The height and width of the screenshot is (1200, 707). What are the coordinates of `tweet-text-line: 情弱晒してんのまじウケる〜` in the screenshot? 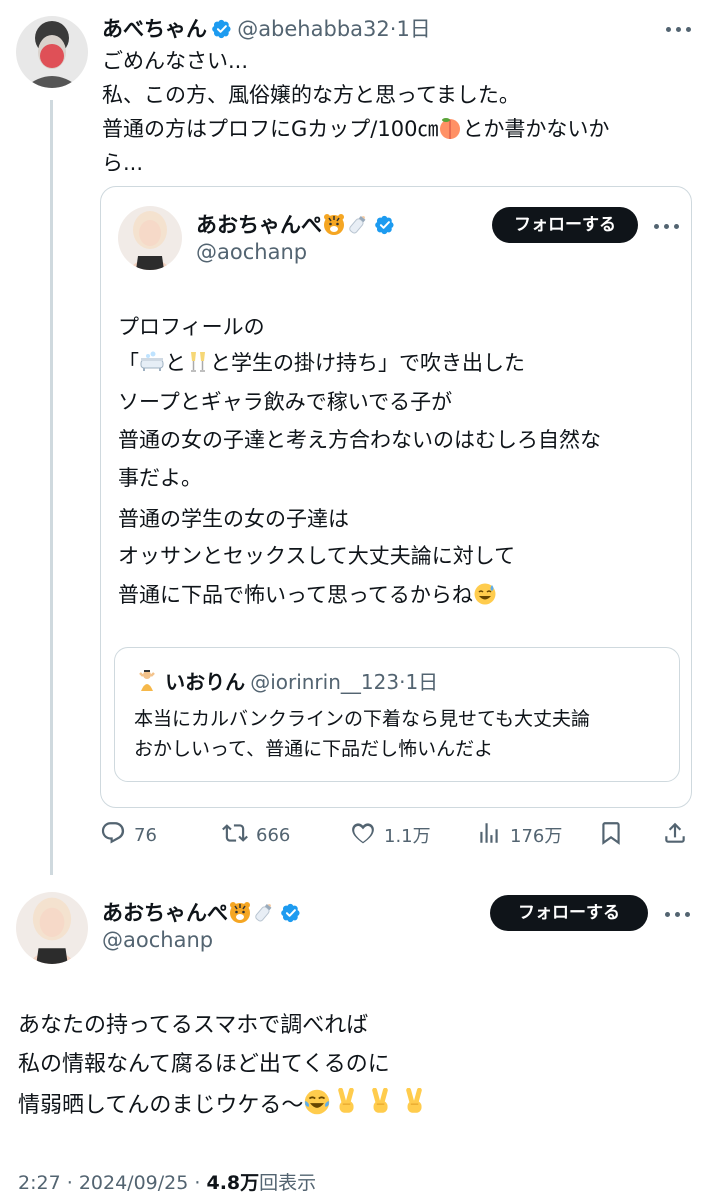 It's located at (222, 1106).